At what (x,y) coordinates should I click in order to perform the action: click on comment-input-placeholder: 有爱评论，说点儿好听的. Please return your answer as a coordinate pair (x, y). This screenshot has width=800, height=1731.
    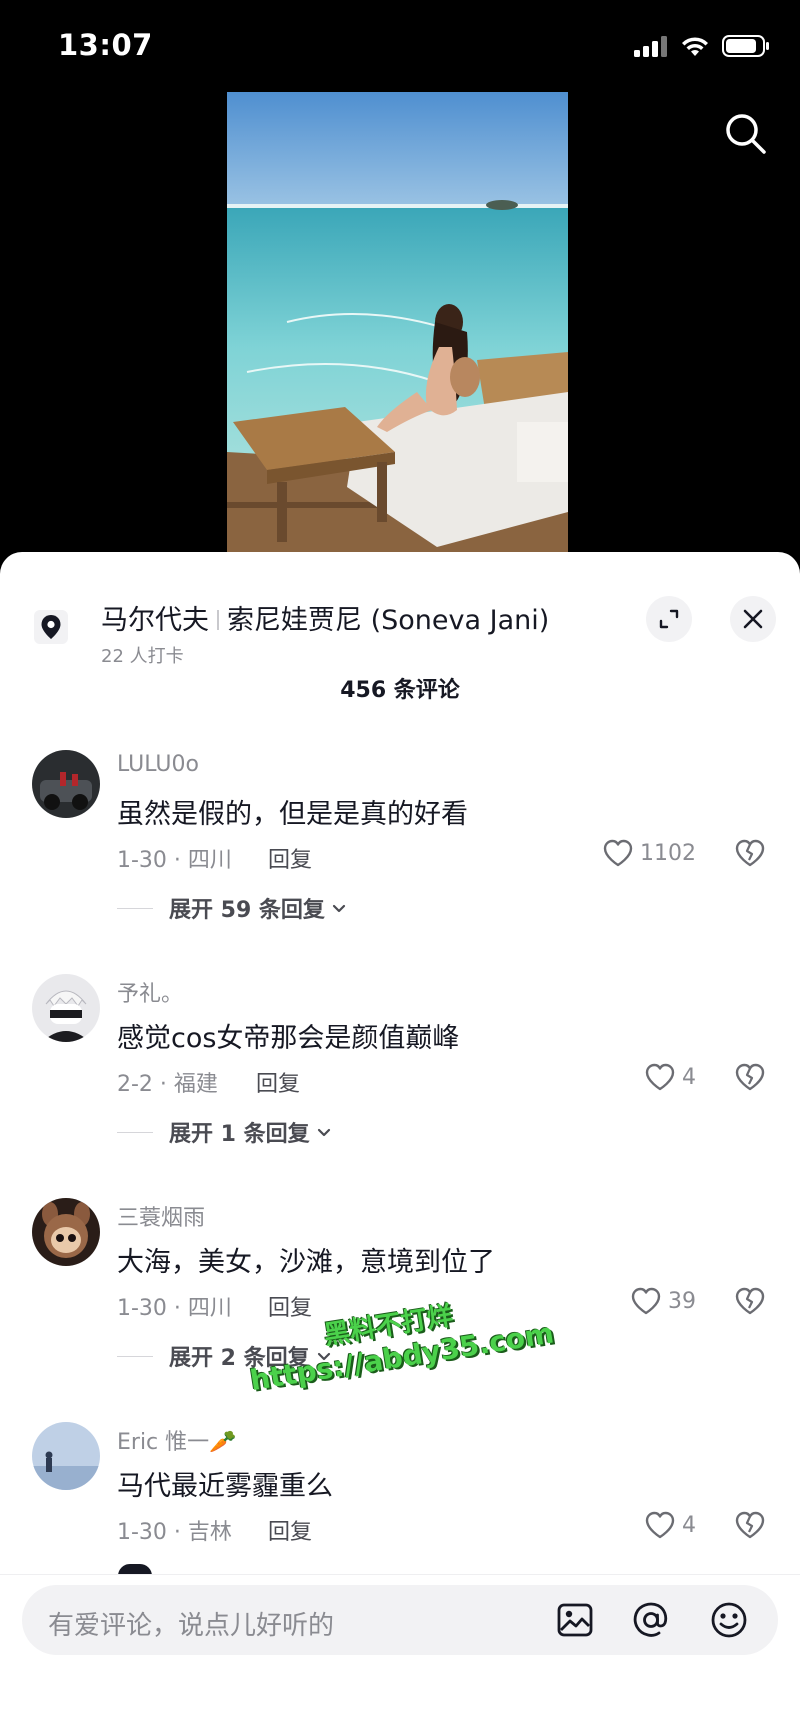
    Looking at the image, I should click on (191, 1626).